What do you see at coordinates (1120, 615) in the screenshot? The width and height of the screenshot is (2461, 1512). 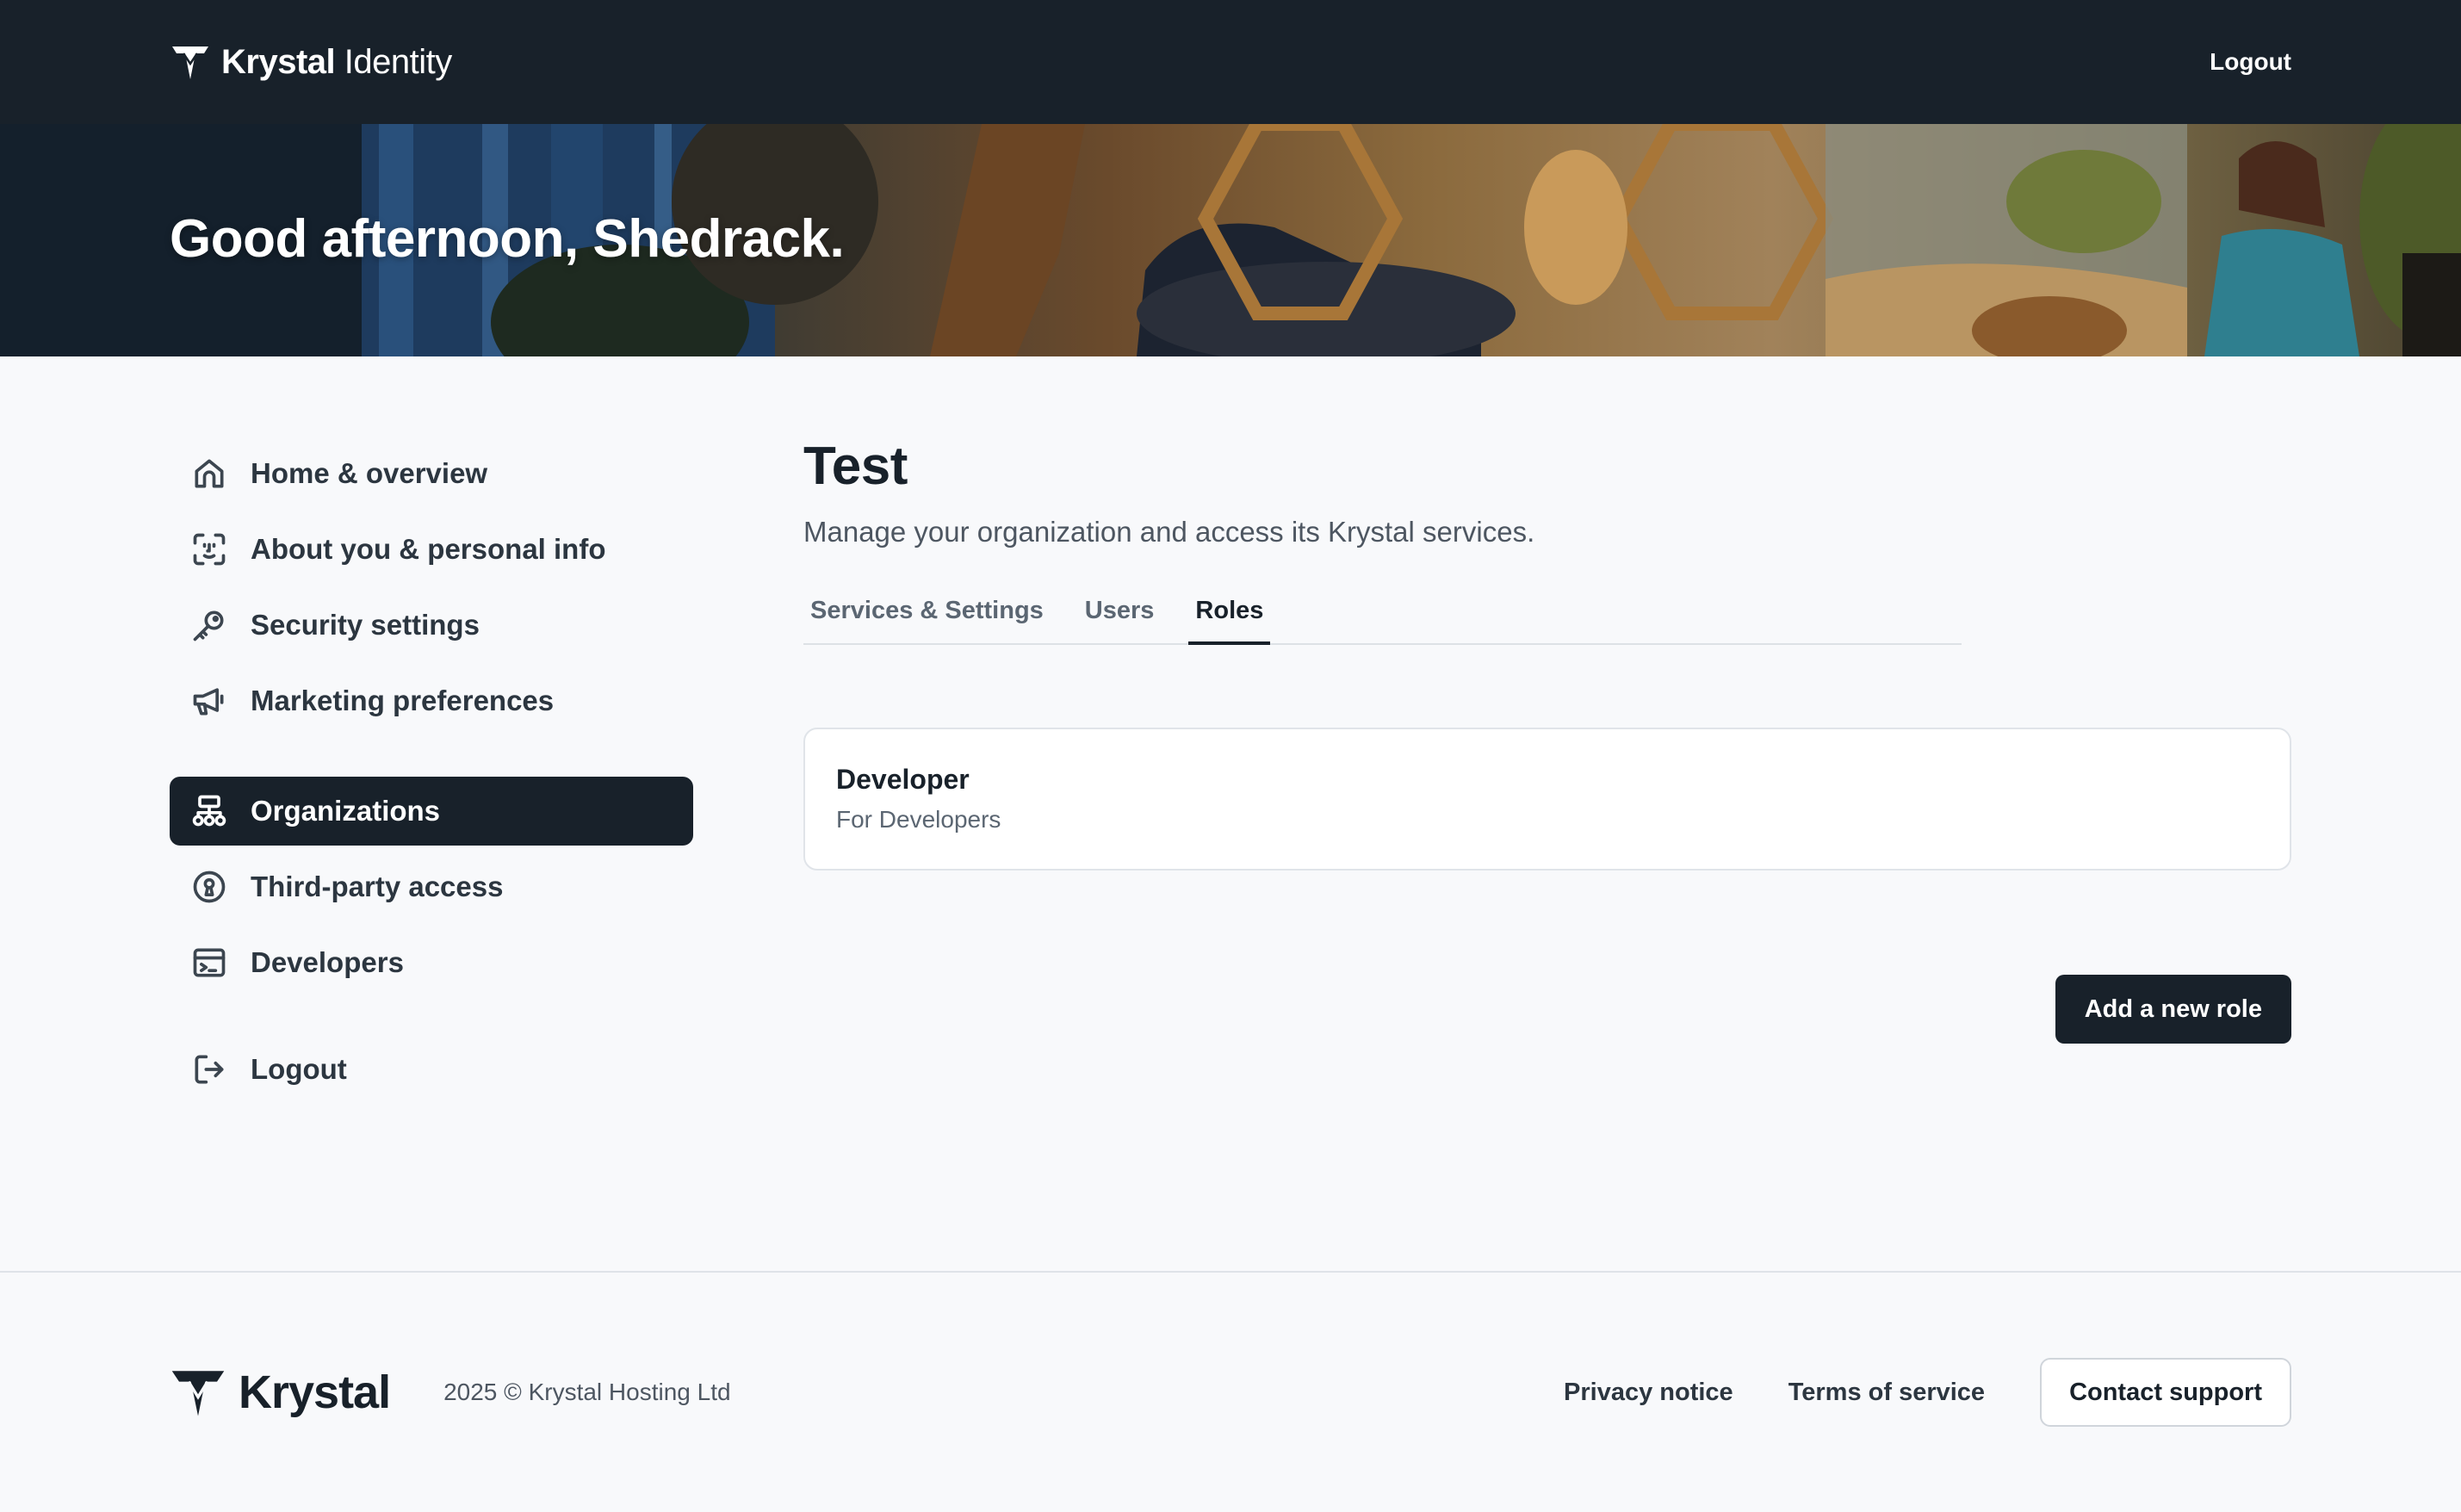 I see `tab-users: Users` at bounding box center [1120, 615].